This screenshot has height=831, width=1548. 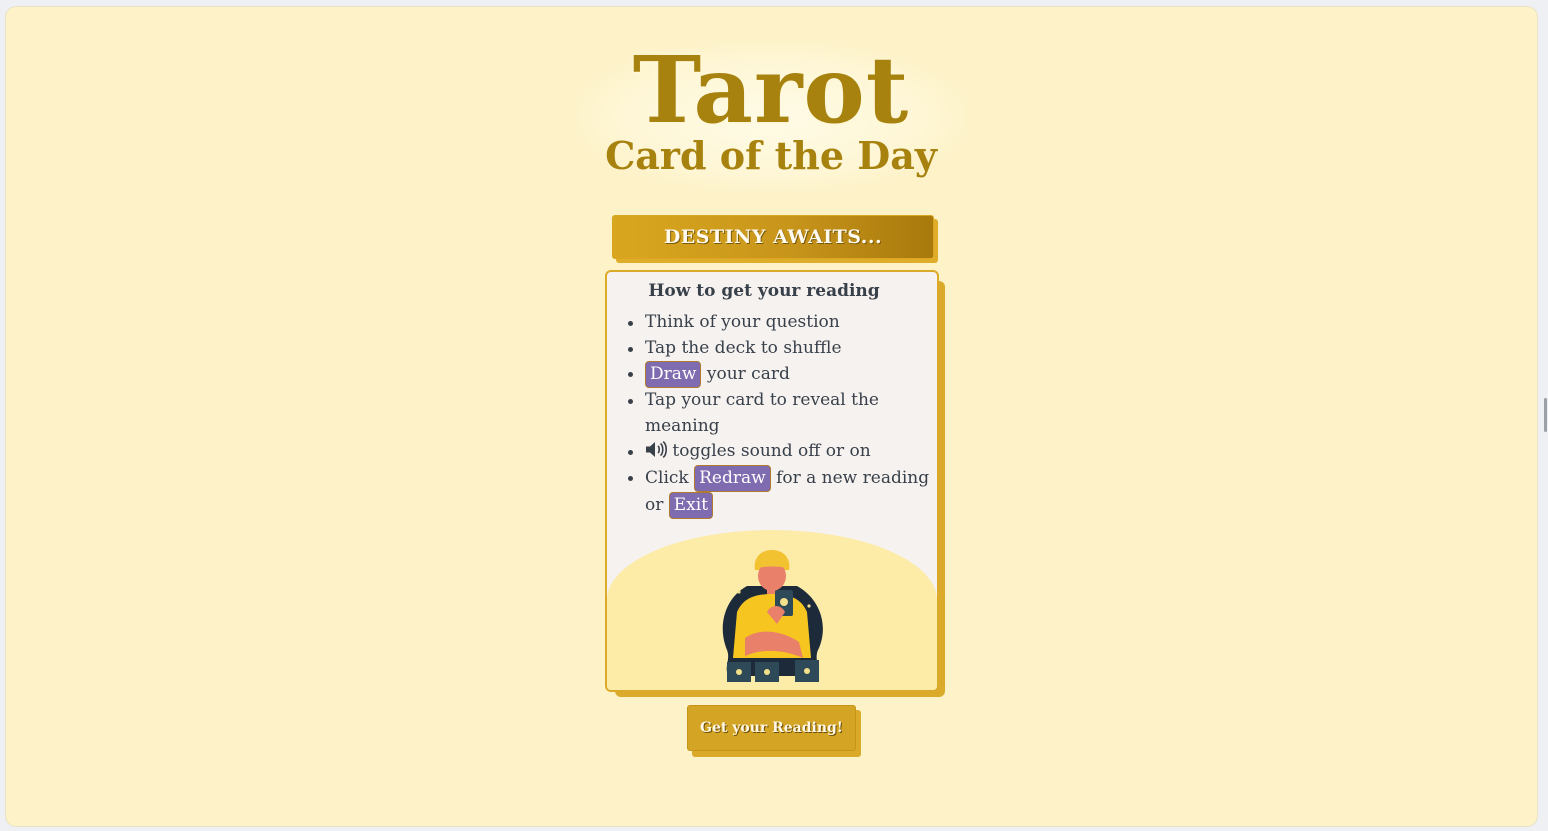 I want to click on logo-subtitle: Card of the Day, so click(x=771, y=155).